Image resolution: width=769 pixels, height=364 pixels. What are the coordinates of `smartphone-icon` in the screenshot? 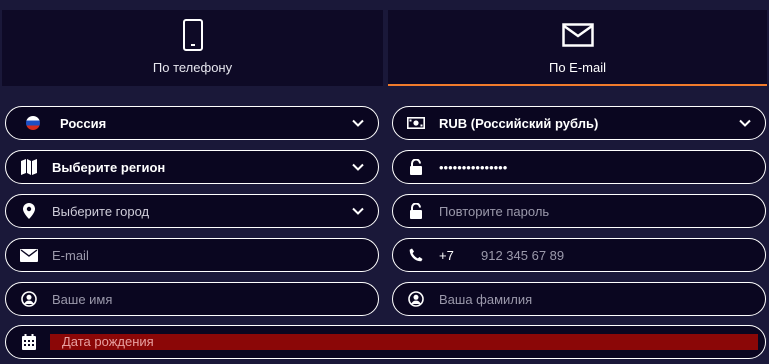 It's located at (193, 35).